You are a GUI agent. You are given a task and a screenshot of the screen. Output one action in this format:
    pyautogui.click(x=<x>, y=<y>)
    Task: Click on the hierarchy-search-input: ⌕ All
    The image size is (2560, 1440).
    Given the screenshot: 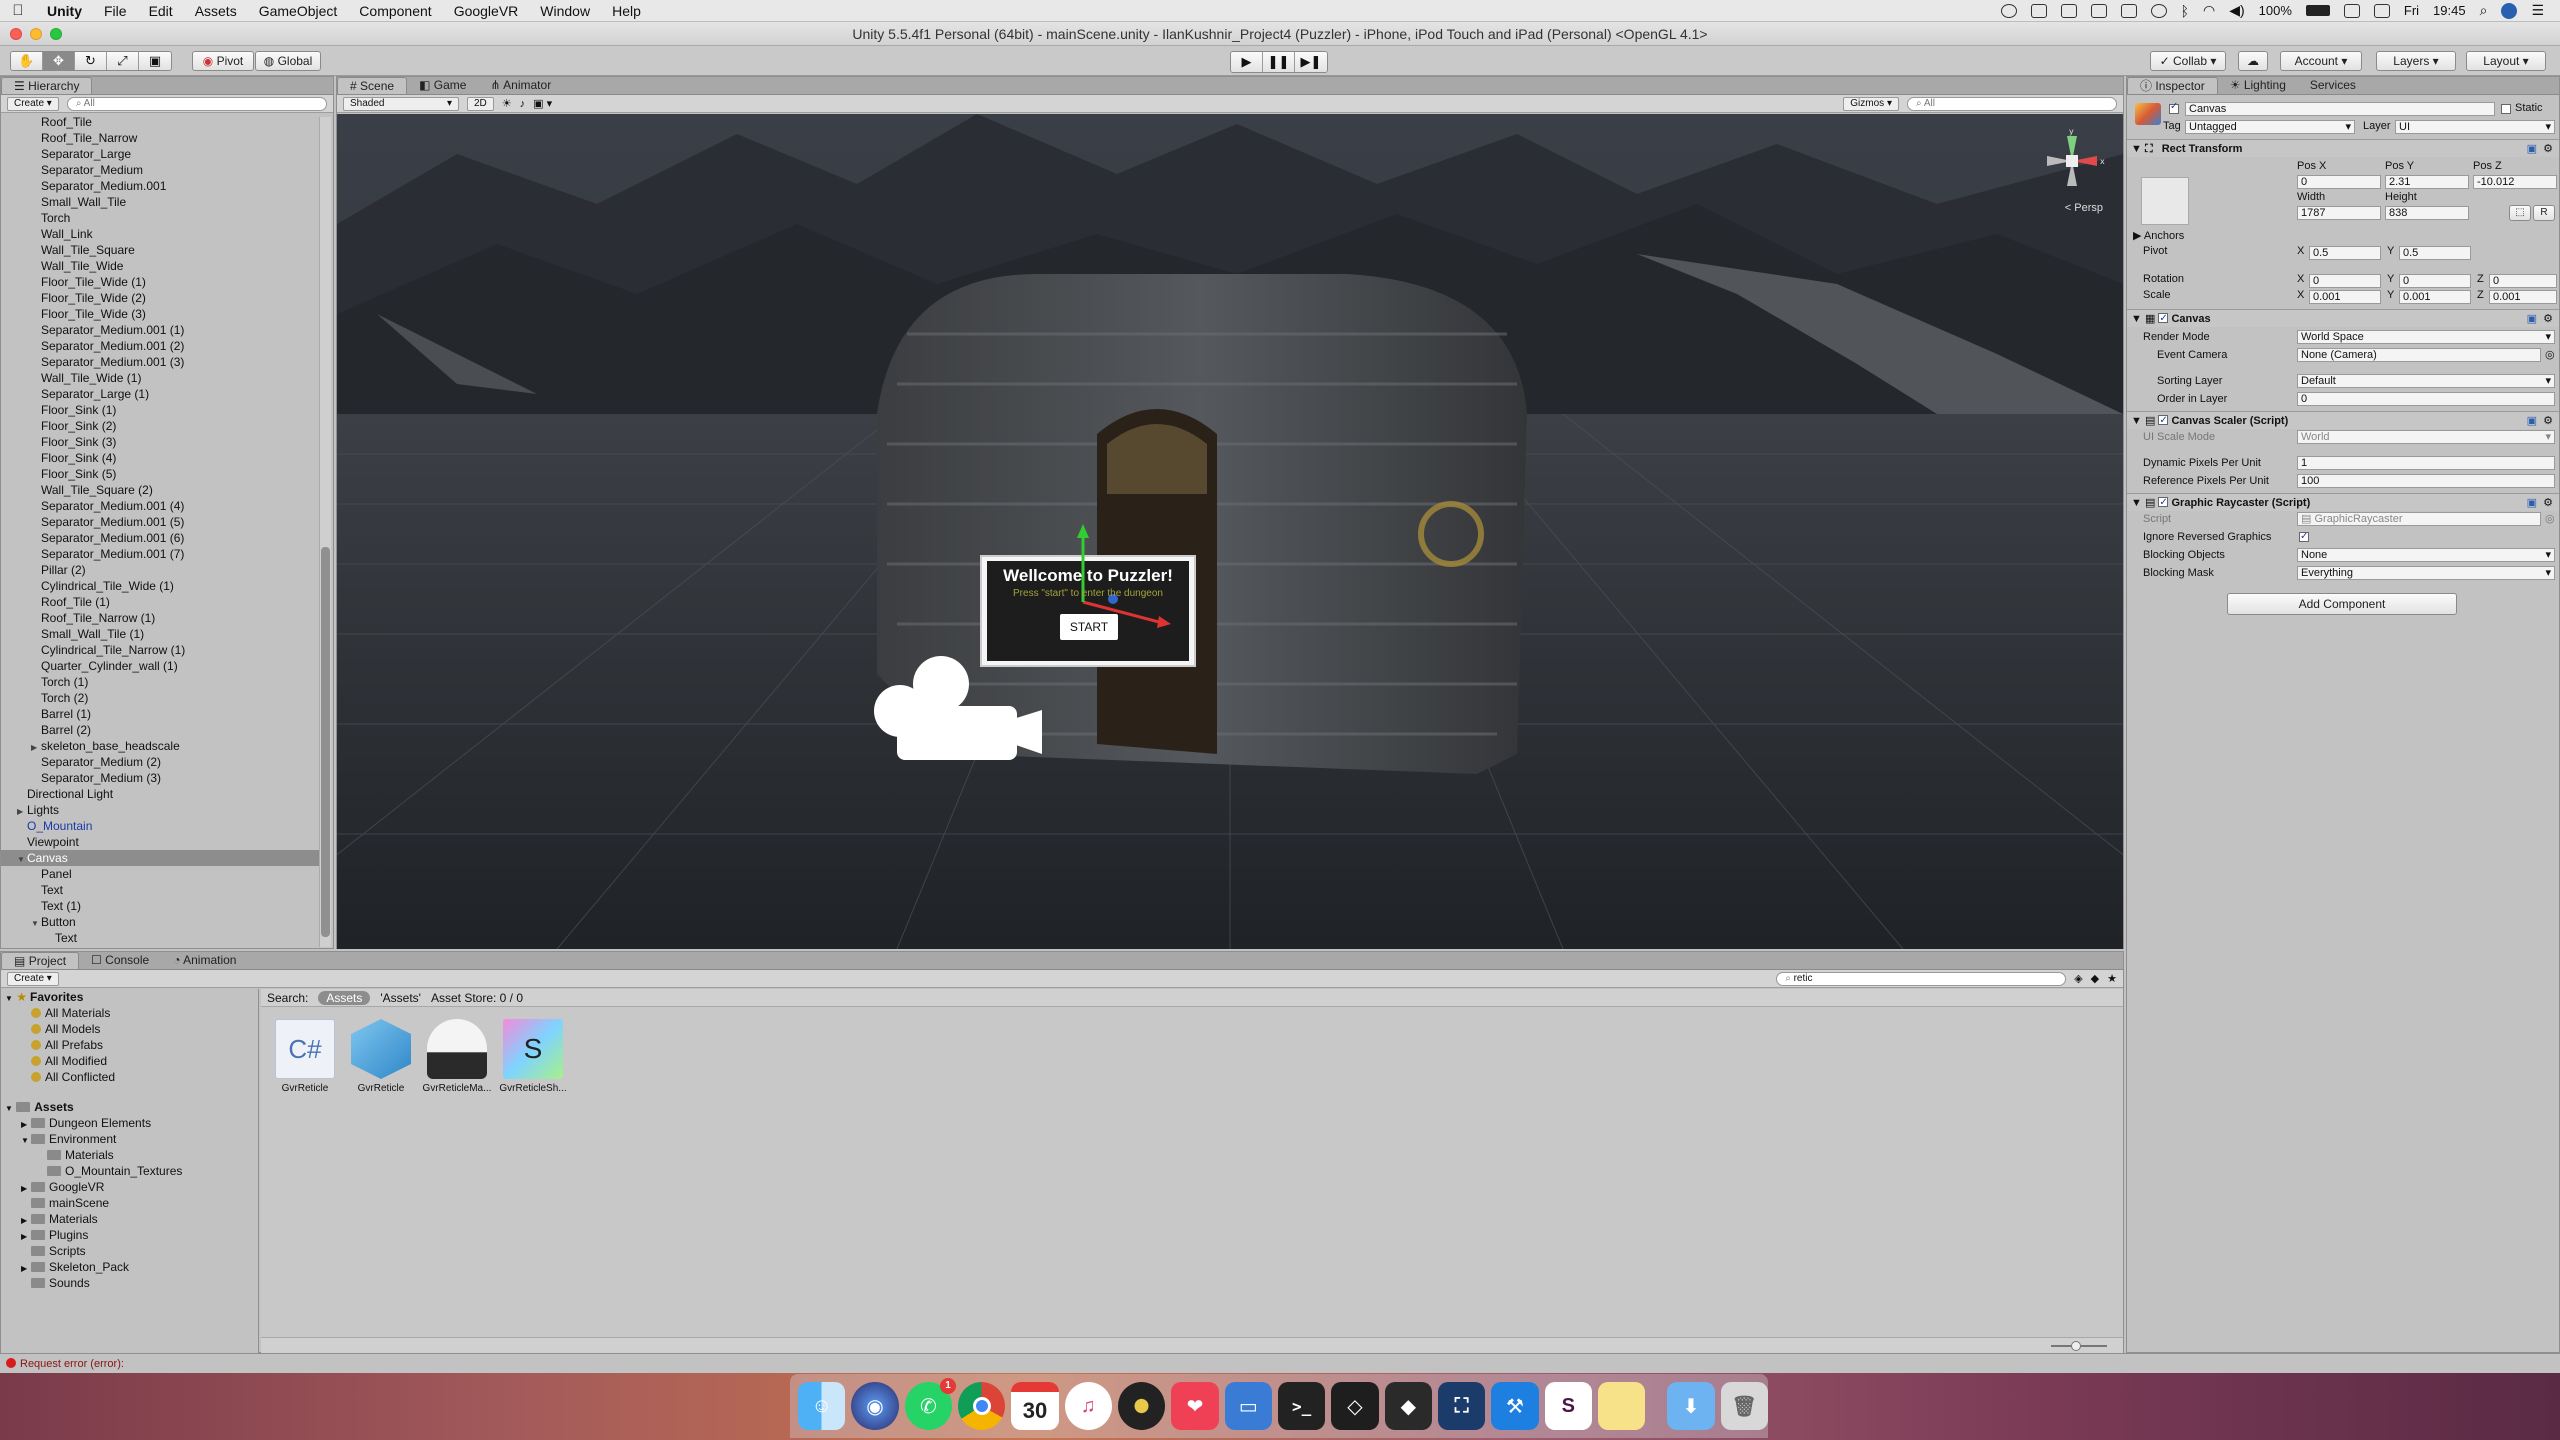 What is the action you would take?
    pyautogui.click(x=196, y=103)
    